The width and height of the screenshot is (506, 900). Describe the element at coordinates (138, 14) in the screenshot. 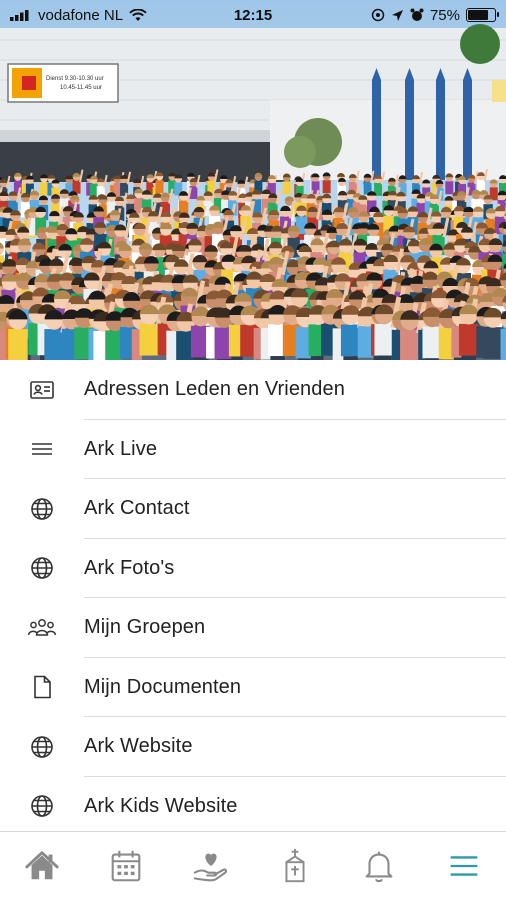

I see `wifi-icon` at that location.